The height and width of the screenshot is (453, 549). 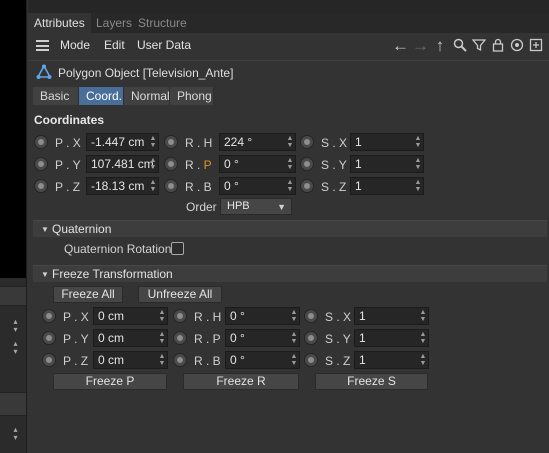 What do you see at coordinates (130, 316) in the screenshot?
I see `freeze-pos-x-field: 0 cm ▲ ▼` at bounding box center [130, 316].